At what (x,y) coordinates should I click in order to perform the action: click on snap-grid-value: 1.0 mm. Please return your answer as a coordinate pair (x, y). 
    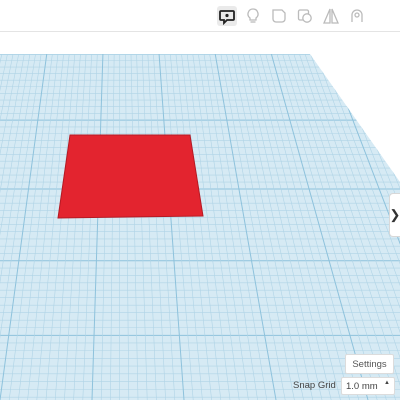
    Looking at the image, I should click on (362, 386).